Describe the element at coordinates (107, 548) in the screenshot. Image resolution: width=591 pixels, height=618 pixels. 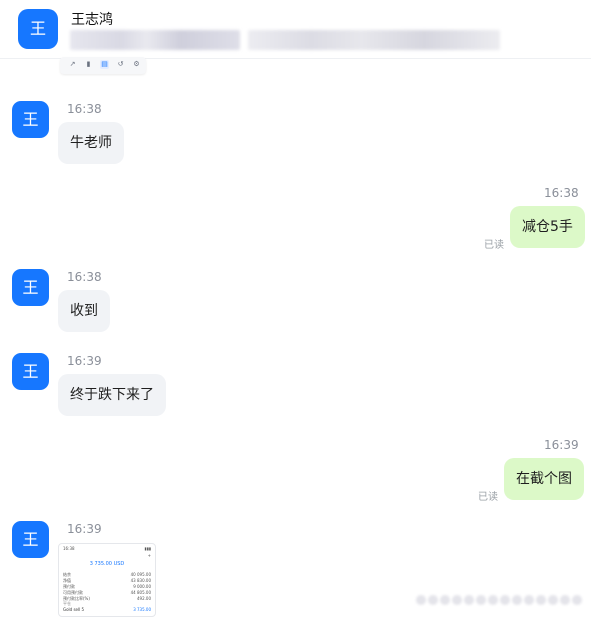
I see `thumb-status-bar: 16:38 ▮▮▮` at that location.